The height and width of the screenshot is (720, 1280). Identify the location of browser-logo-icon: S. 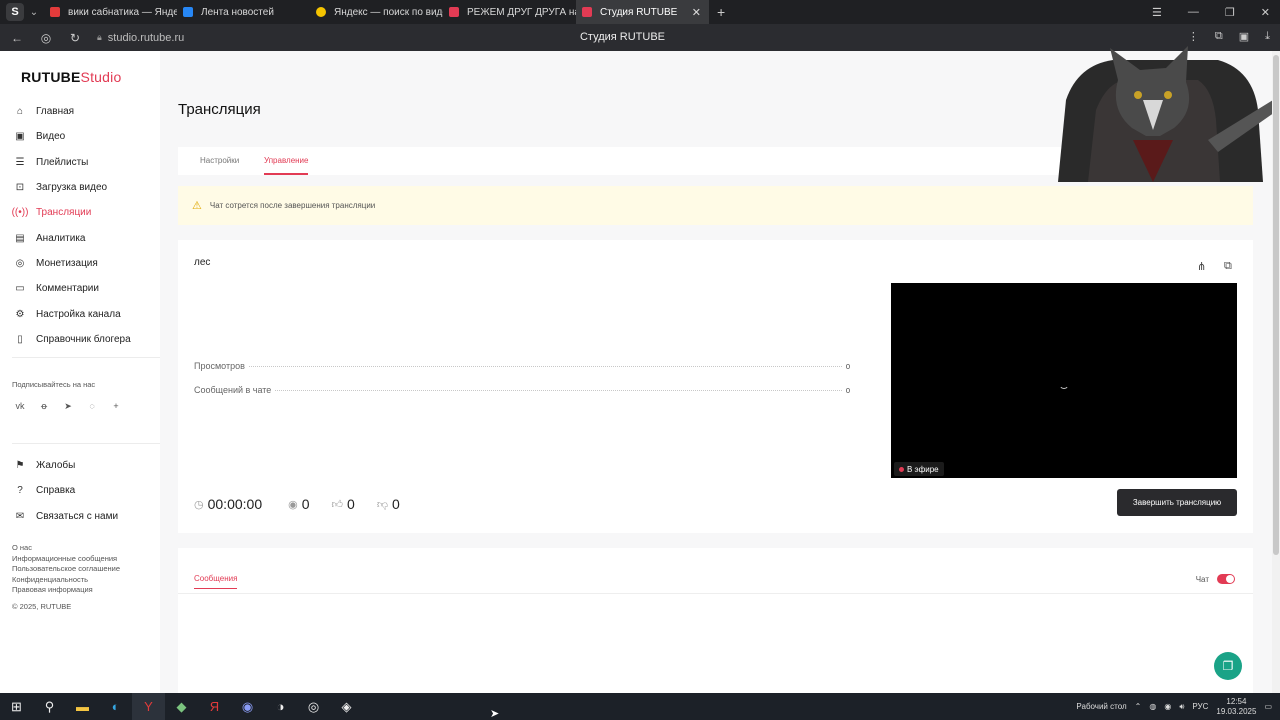
(15, 12).